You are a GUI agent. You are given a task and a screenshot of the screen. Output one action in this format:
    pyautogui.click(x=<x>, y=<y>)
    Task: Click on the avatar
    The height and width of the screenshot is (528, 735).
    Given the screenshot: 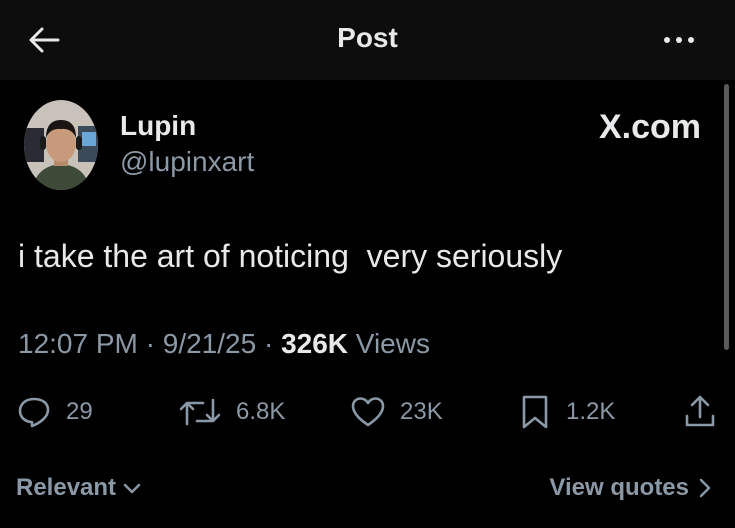 What is the action you would take?
    pyautogui.click(x=61, y=145)
    